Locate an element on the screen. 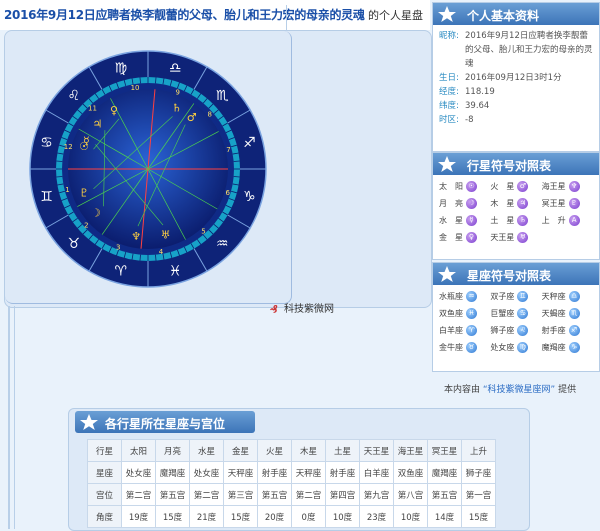 This screenshot has height=531, width=600. profile-row: 时区: -8 is located at coordinates (516, 120).